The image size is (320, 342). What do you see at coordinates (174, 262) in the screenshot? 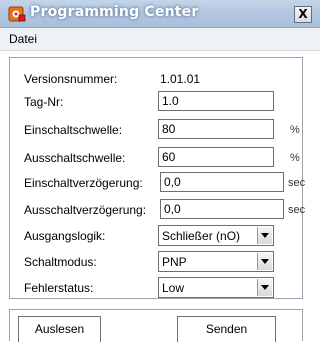
I see `switch-mode-value: PNP` at bounding box center [174, 262].